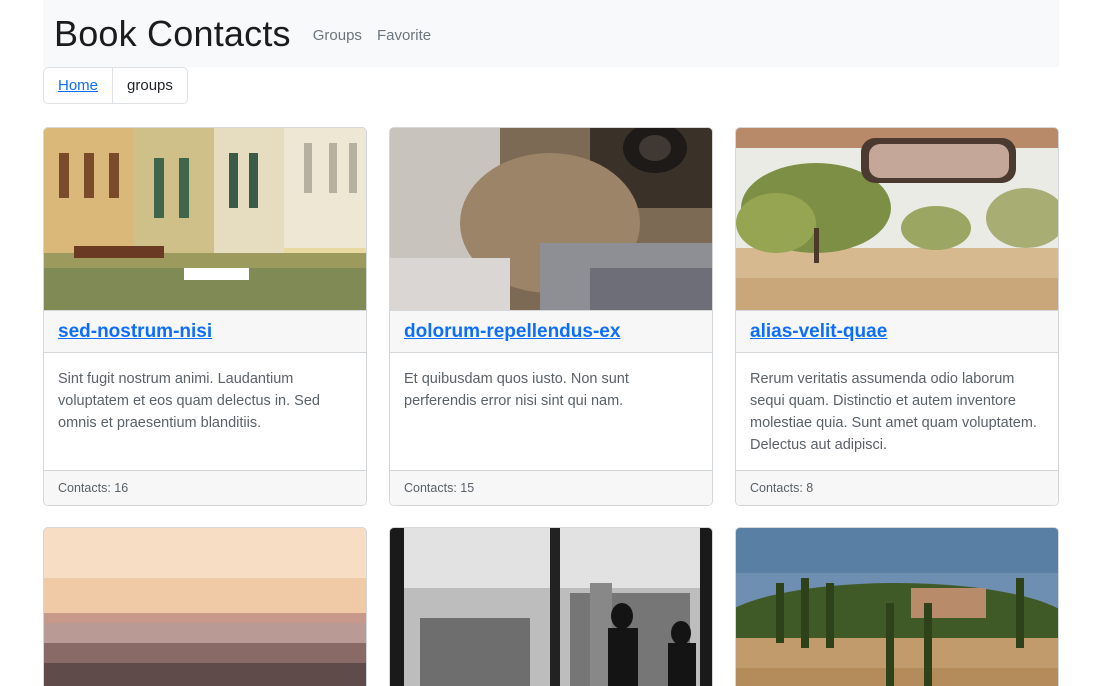 The width and height of the screenshot is (1100, 686). Describe the element at coordinates (551, 33) in the screenshot. I see `navbar: Book Contacts Groups Favorite` at that location.